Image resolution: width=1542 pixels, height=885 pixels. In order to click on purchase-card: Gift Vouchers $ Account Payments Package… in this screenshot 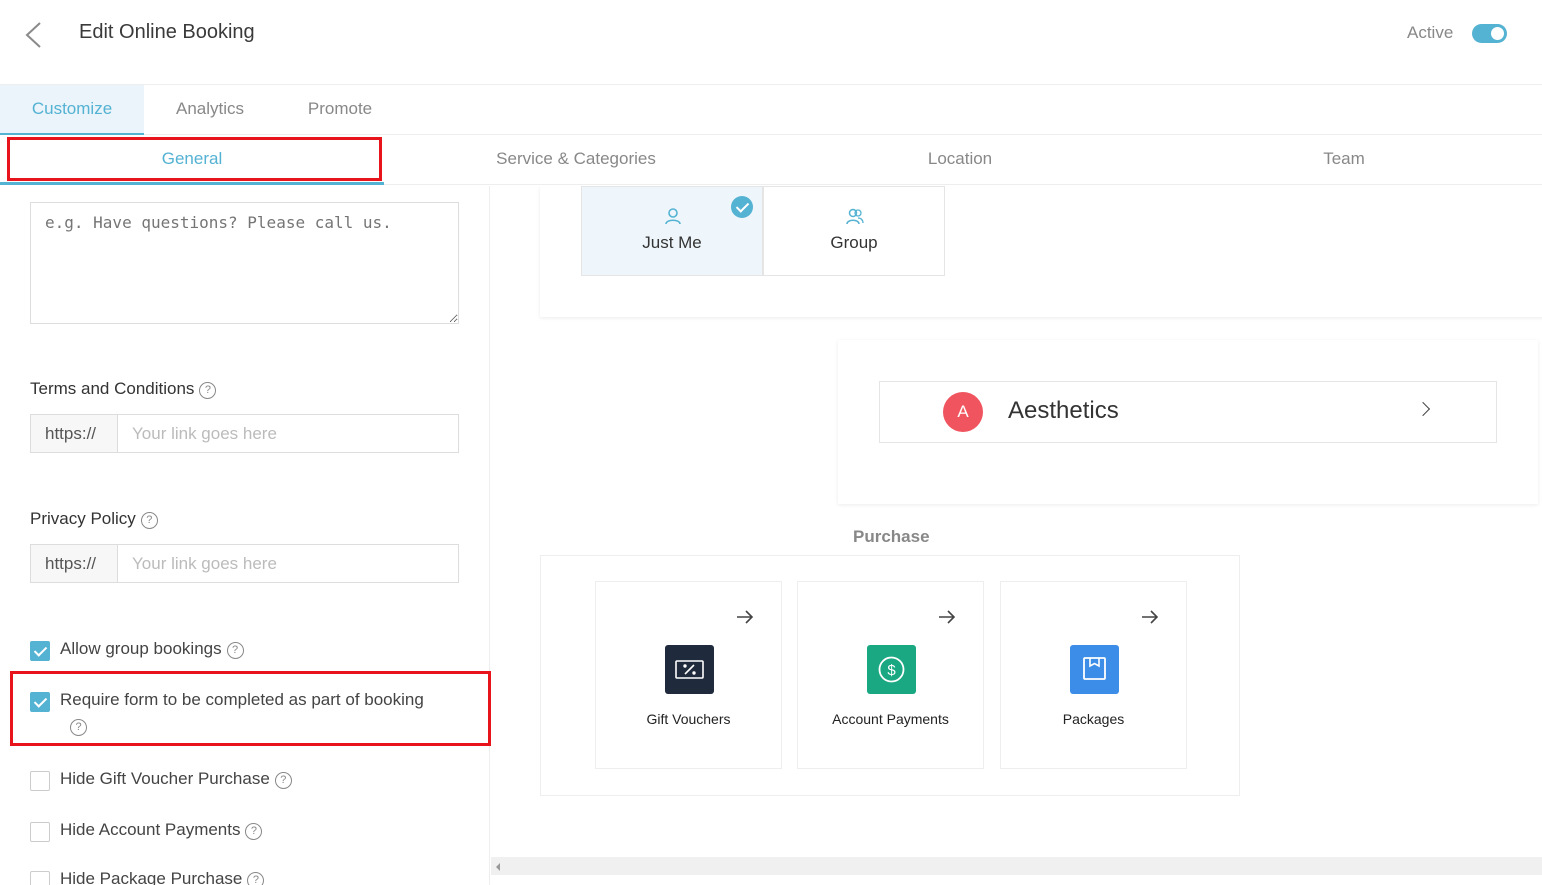, I will do `click(890, 675)`.